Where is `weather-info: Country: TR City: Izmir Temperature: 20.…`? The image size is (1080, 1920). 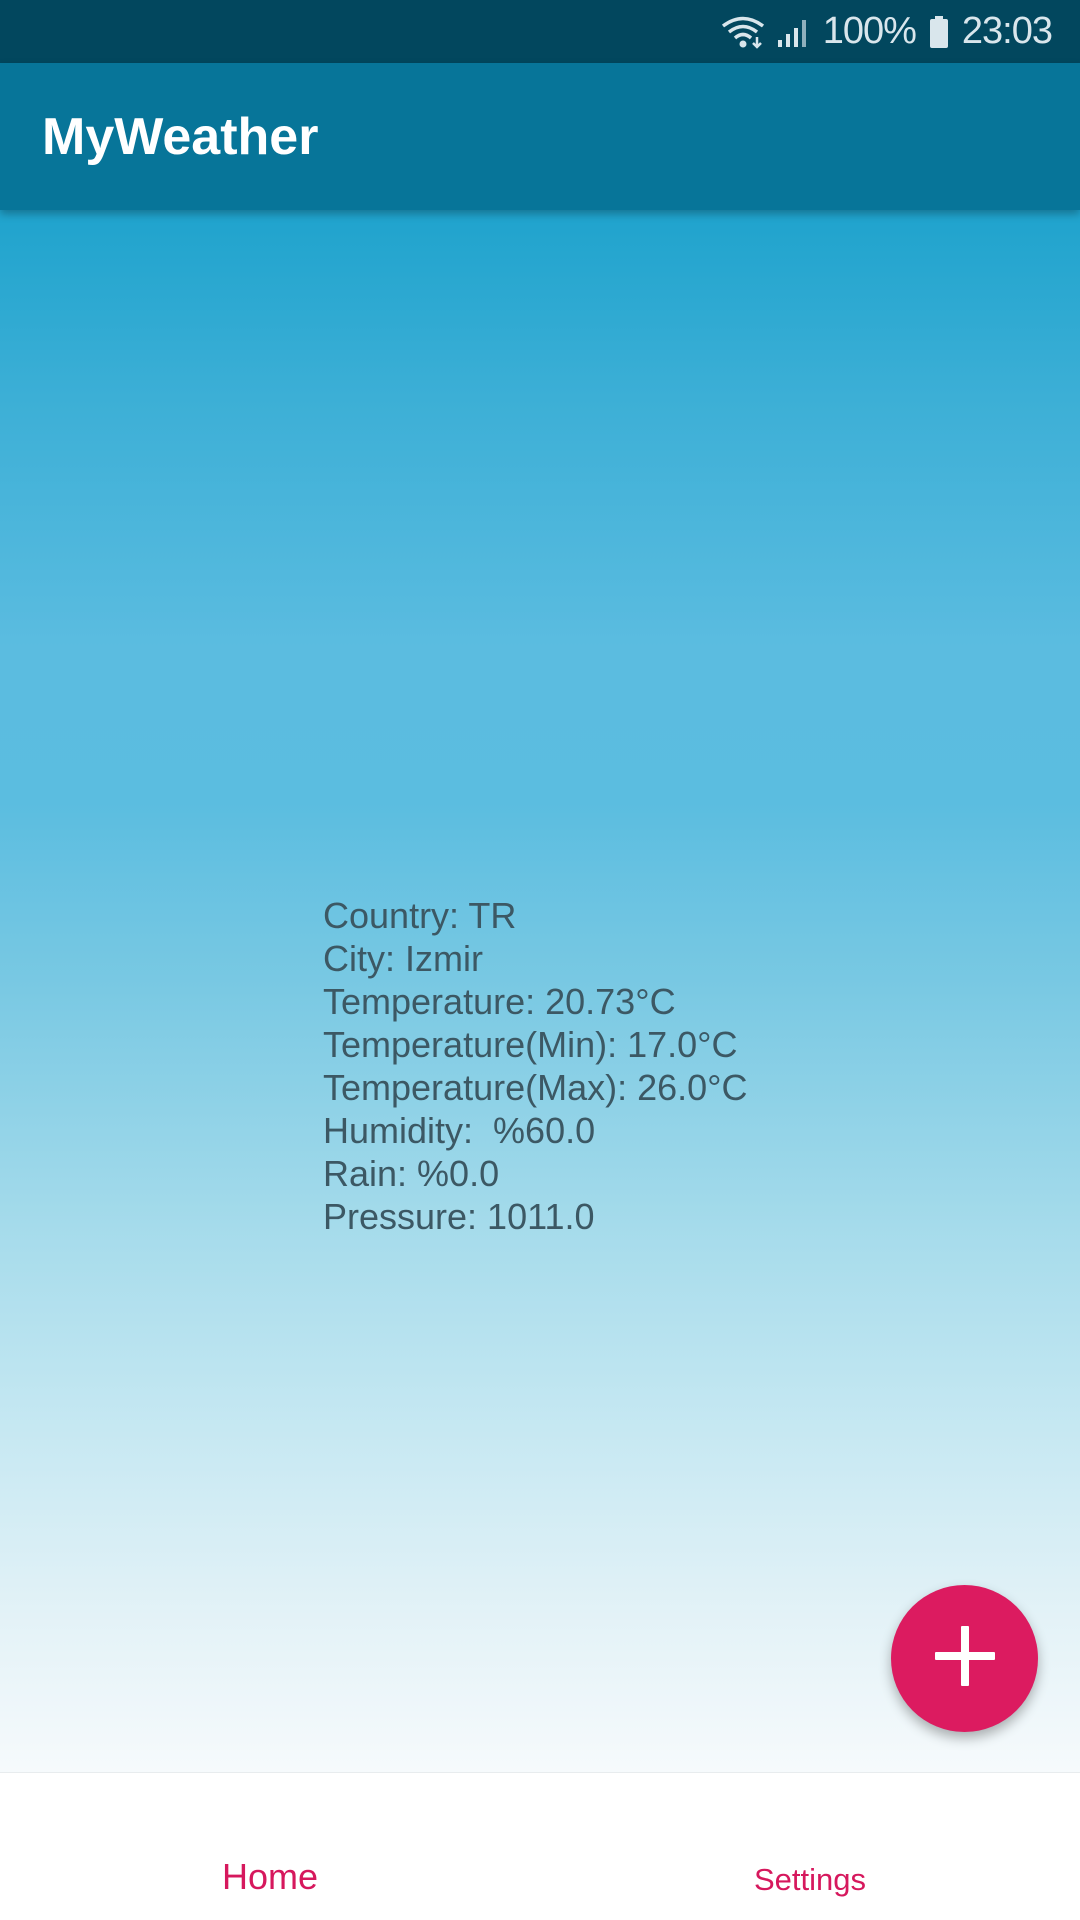 weather-info: Country: TR City: Izmir Temperature: 20.… is located at coordinates (535, 1066).